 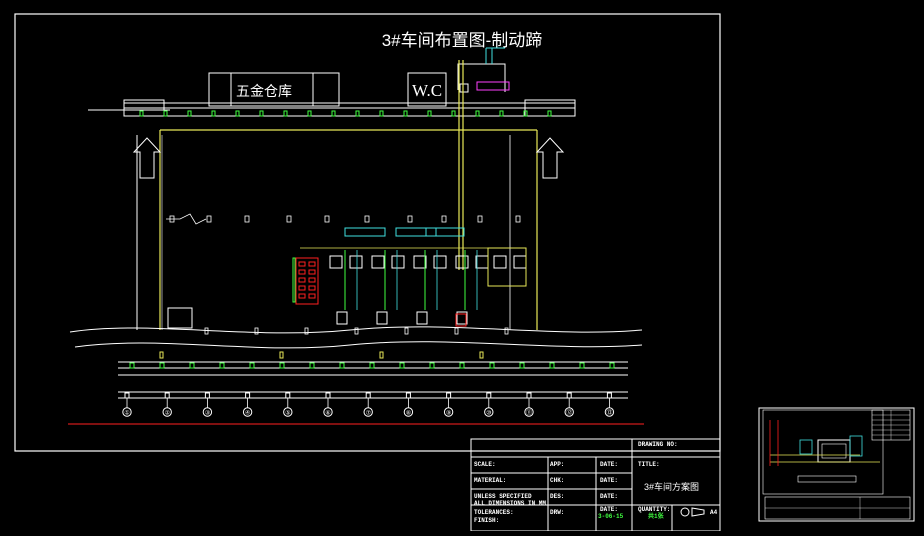 I want to click on axis-marker-label: ⑤, so click(x=287, y=413).